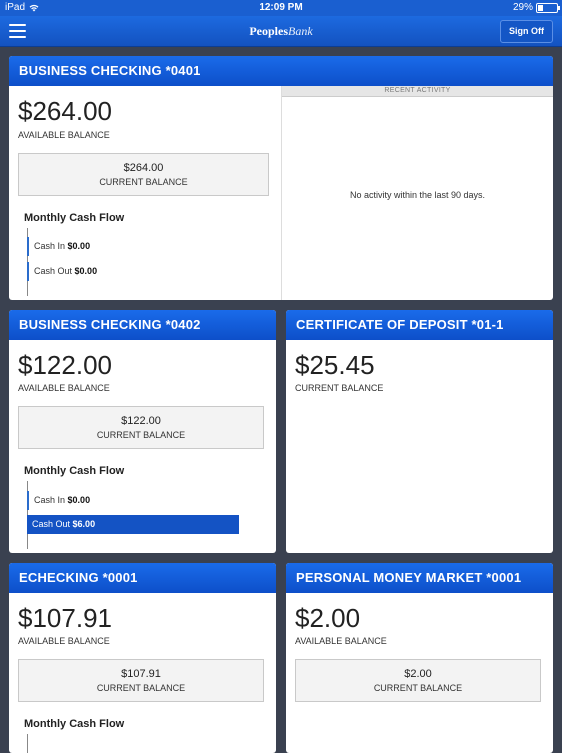 This screenshot has height=753, width=562. Describe the element at coordinates (65, 111) in the screenshot. I see `available-balance-amount: $264.00` at that location.